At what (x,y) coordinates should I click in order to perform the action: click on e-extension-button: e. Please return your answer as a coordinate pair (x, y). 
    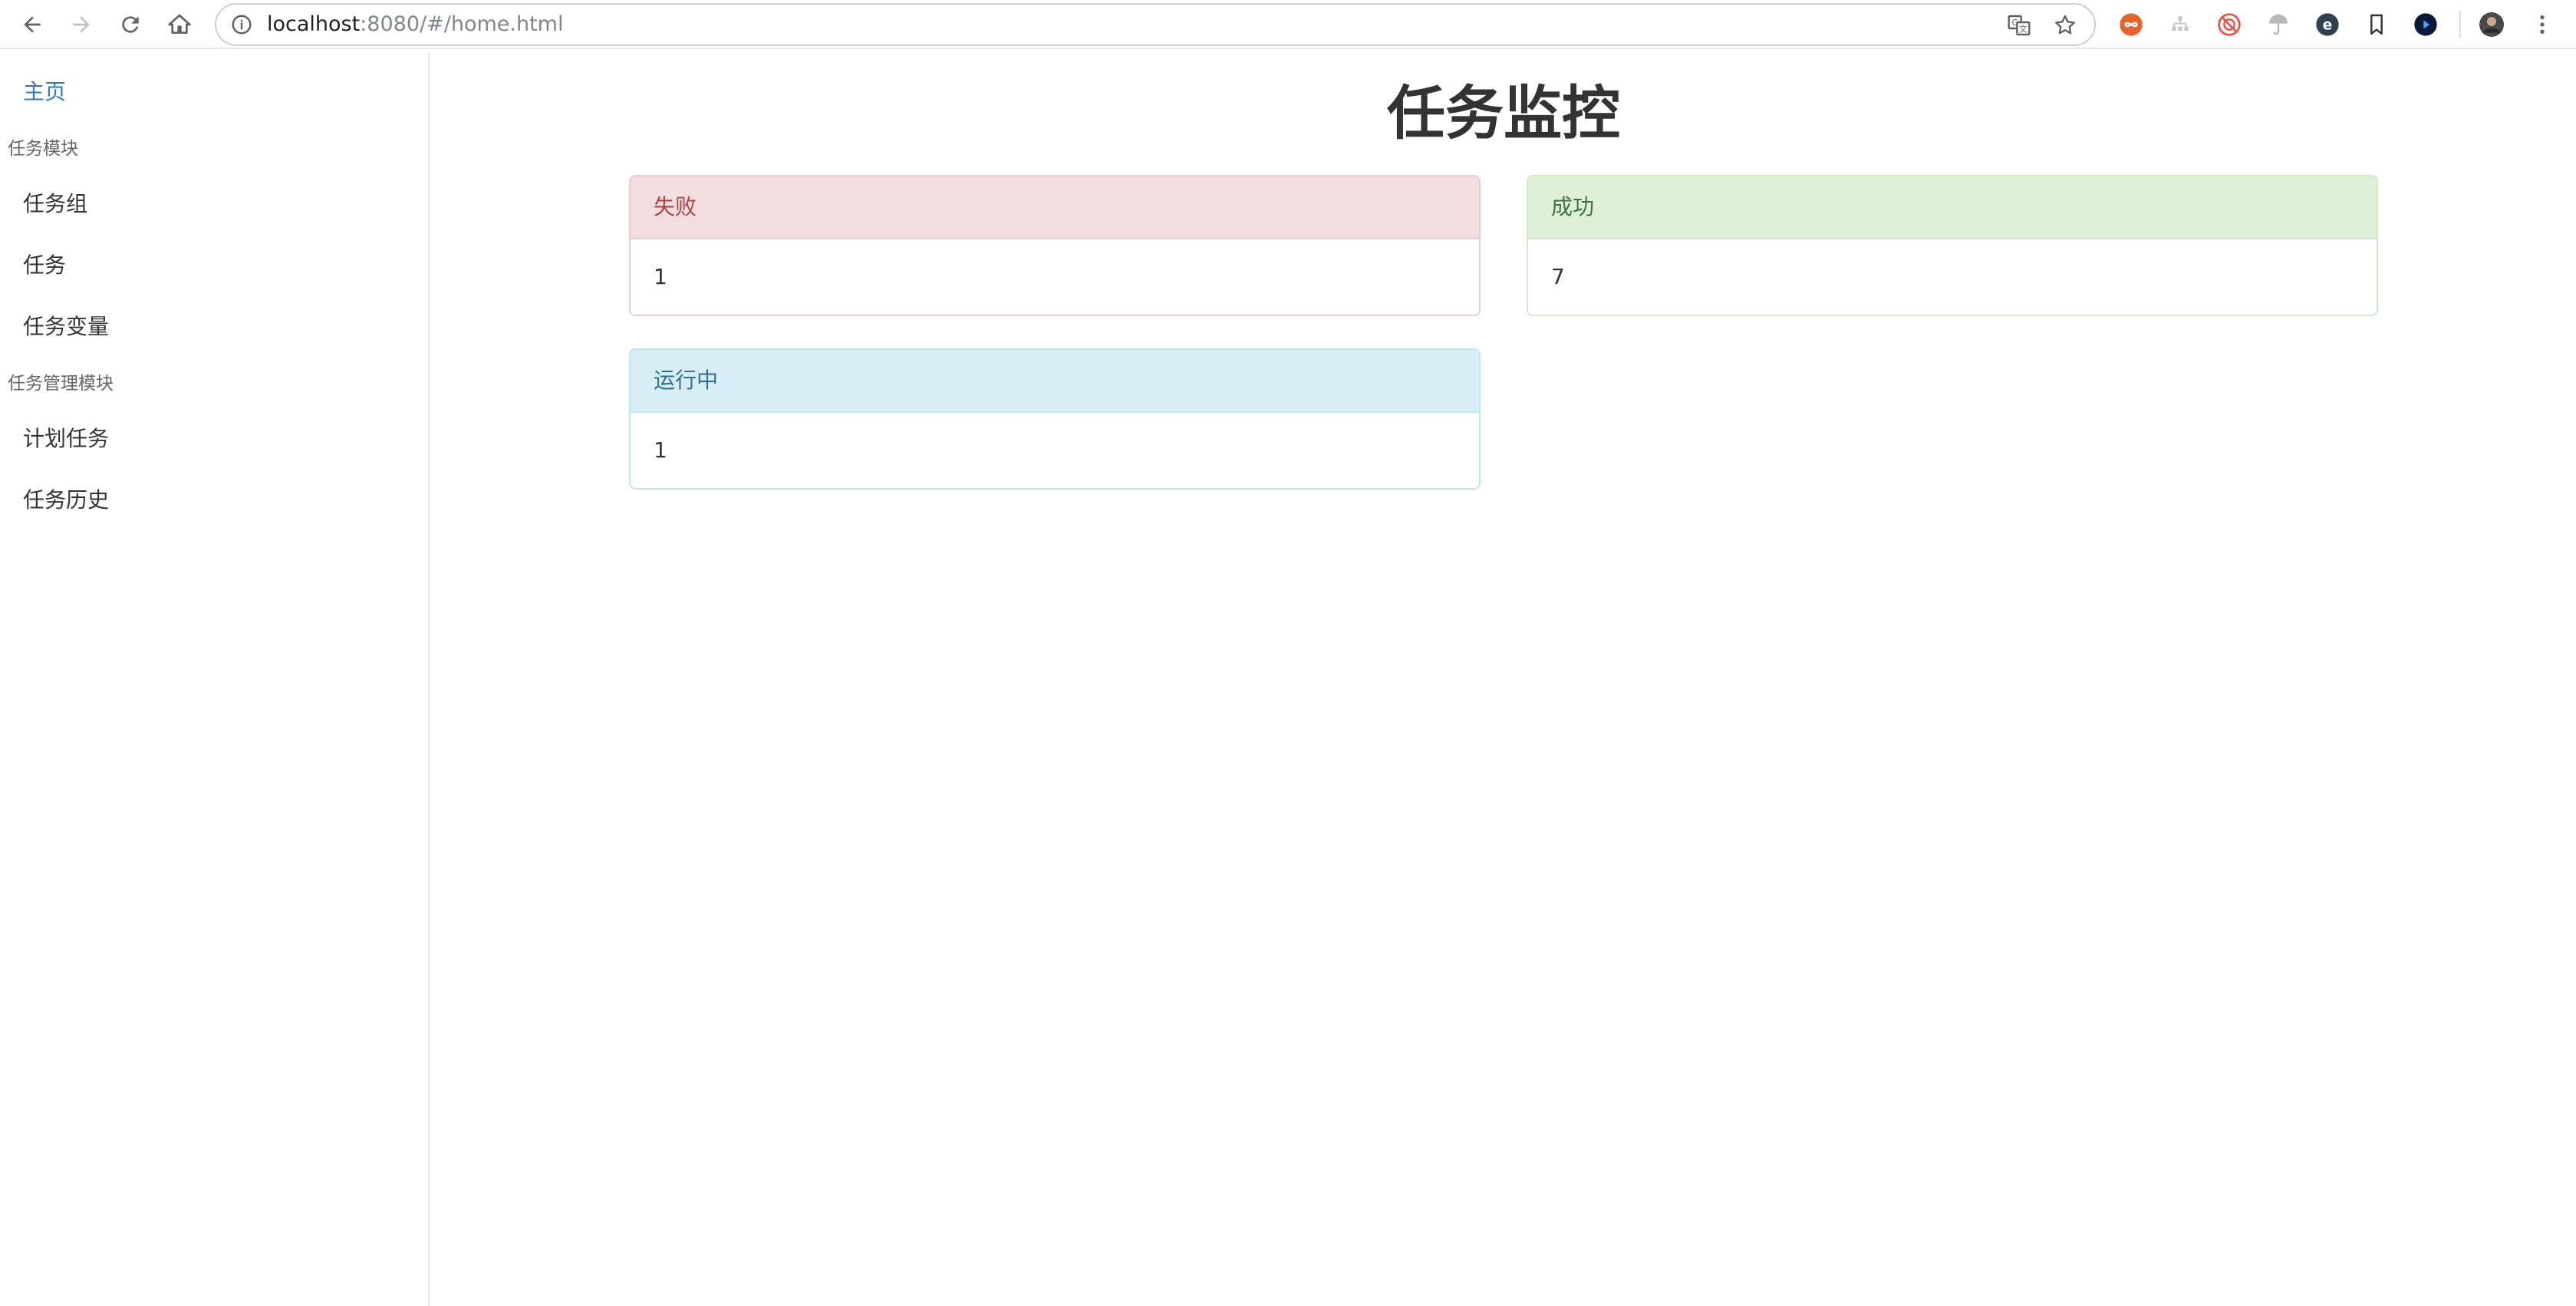
    Looking at the image, I should click on (2327, 24).